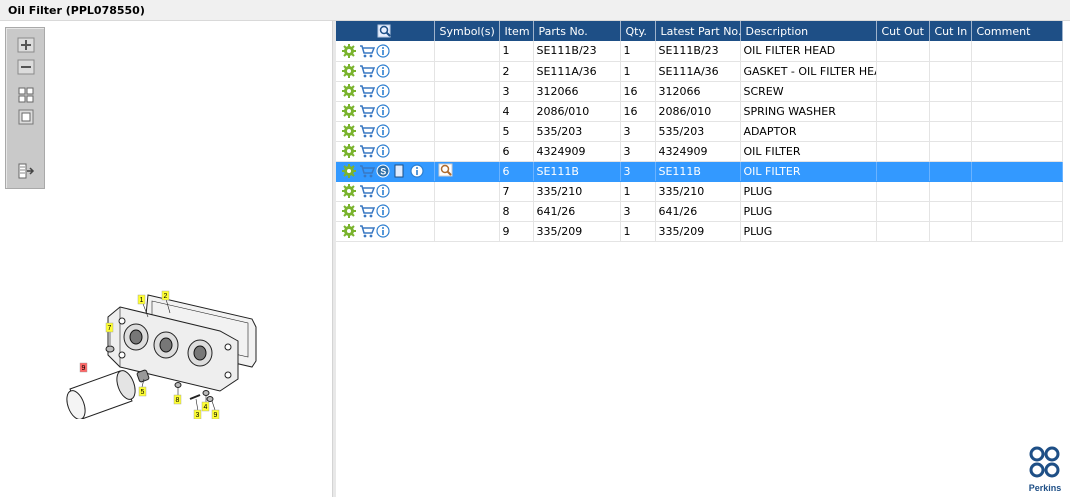 The width and height of the screenshot is (1070, 497). I want to click on row-description: OIL FILTER HEAD, so click(808, 51).